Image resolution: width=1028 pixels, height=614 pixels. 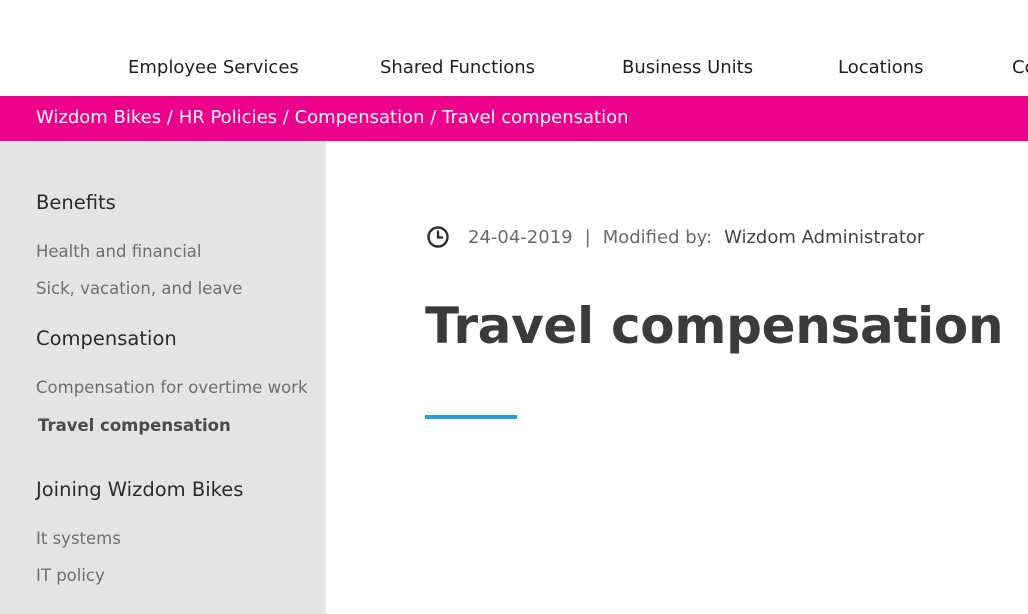 What do you see at coordinates (213, 68) in the screenshot?
I see `nav-item-employee-services: Employee Services` at bounding box center [213, 68].